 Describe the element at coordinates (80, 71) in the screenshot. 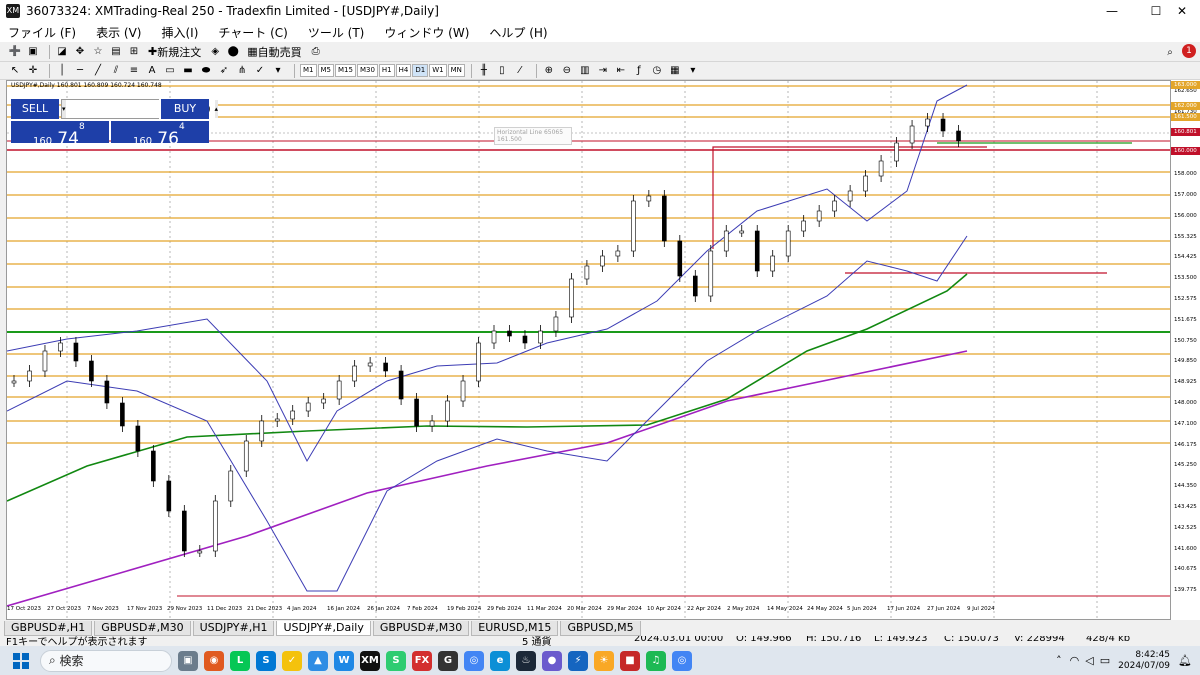

I see `horizontal-line-icon: ─` at that location.